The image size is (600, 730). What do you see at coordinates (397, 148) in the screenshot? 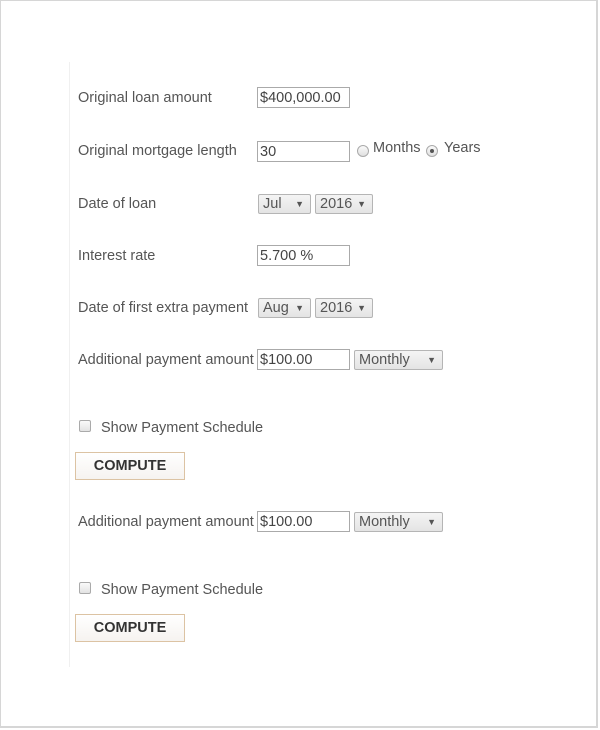
I see `months-radio-label: Months` at bounding box center [397, 148].